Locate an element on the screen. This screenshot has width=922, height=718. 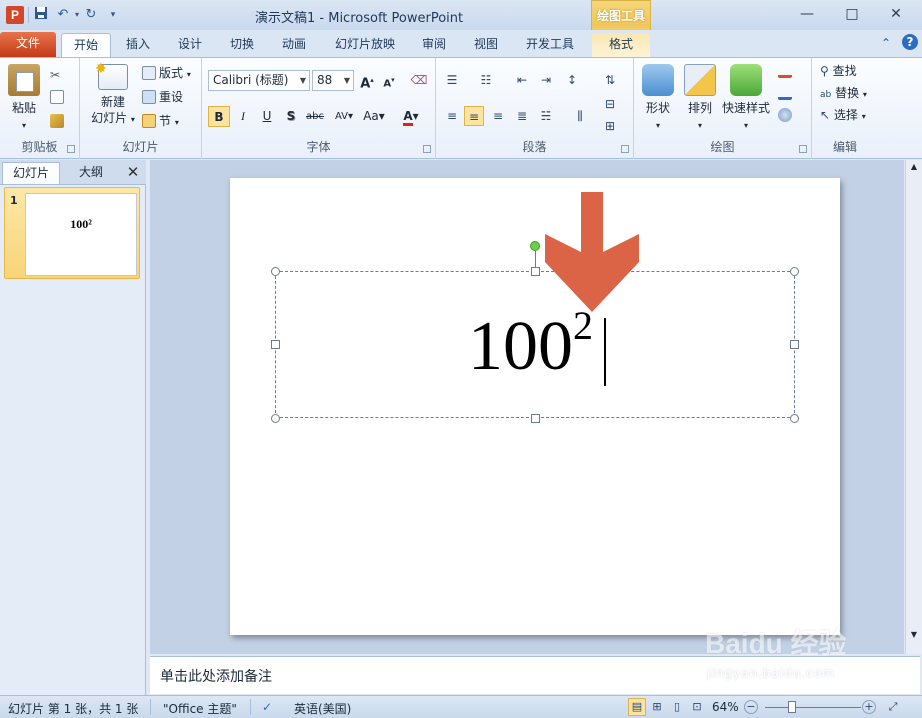
tab-view: 视图 is located at coordinates (486, 45).